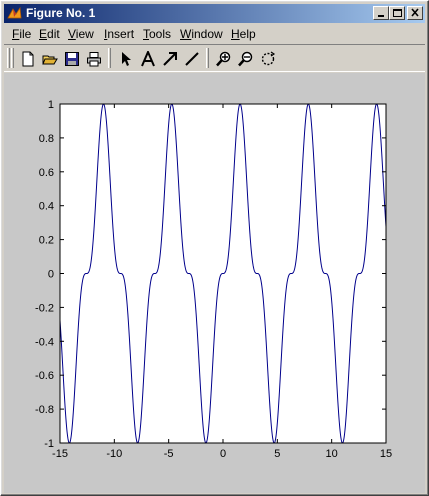 The width and height of the screenshot is (429, 496). I want to click on insert-text-button, so click(148, 59).